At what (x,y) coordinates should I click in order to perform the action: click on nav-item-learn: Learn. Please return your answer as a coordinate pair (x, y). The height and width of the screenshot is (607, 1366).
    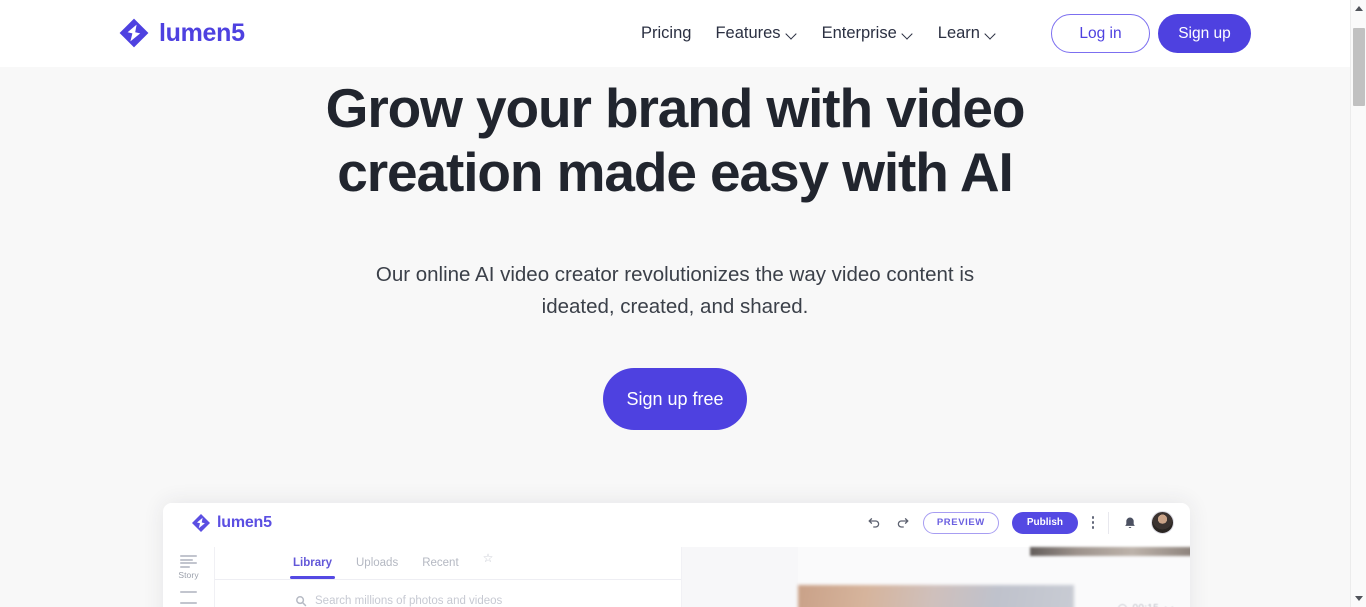
    Looking at the image, I should click on (967, 33).